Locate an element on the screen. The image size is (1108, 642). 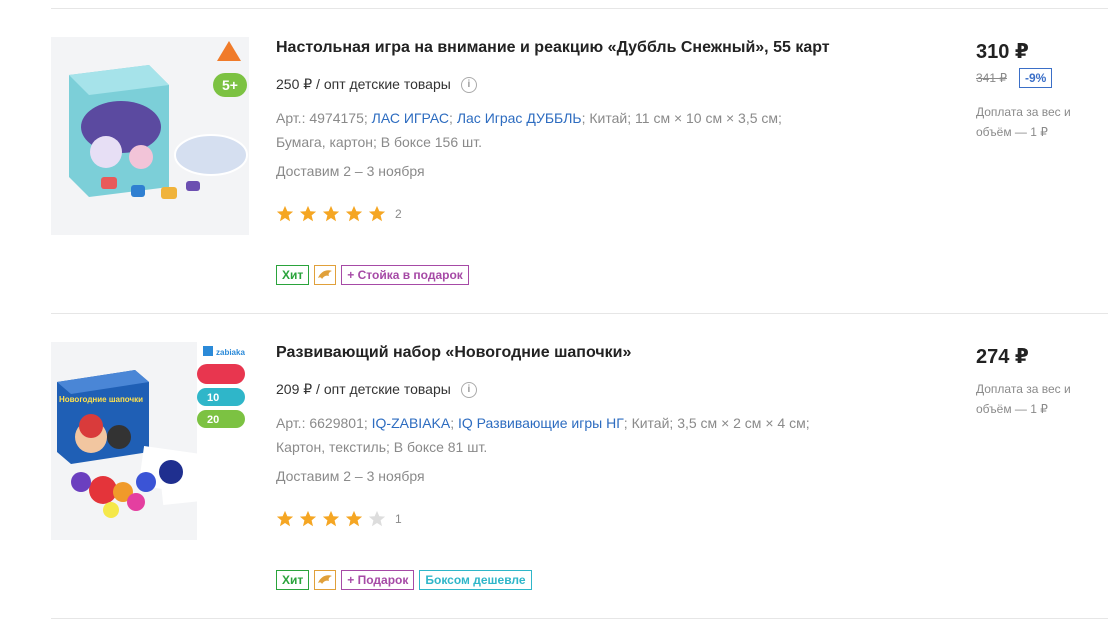
box-quantity: В боксе 156 шт. is located at coordinates (431, 142).